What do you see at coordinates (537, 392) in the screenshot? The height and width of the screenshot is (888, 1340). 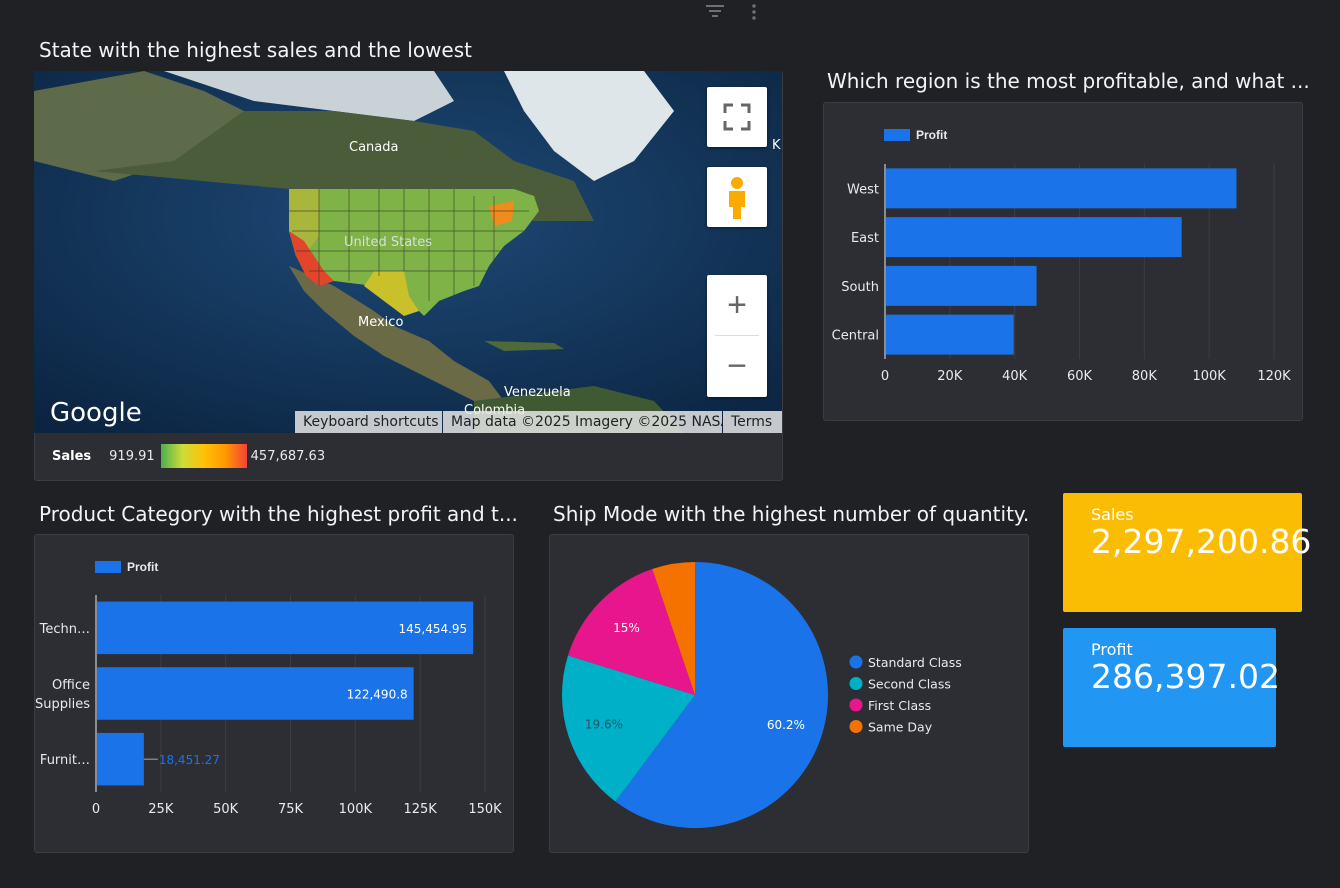 I see `map-label-venezuela: Venezuela` at bounding box center [537, 392].